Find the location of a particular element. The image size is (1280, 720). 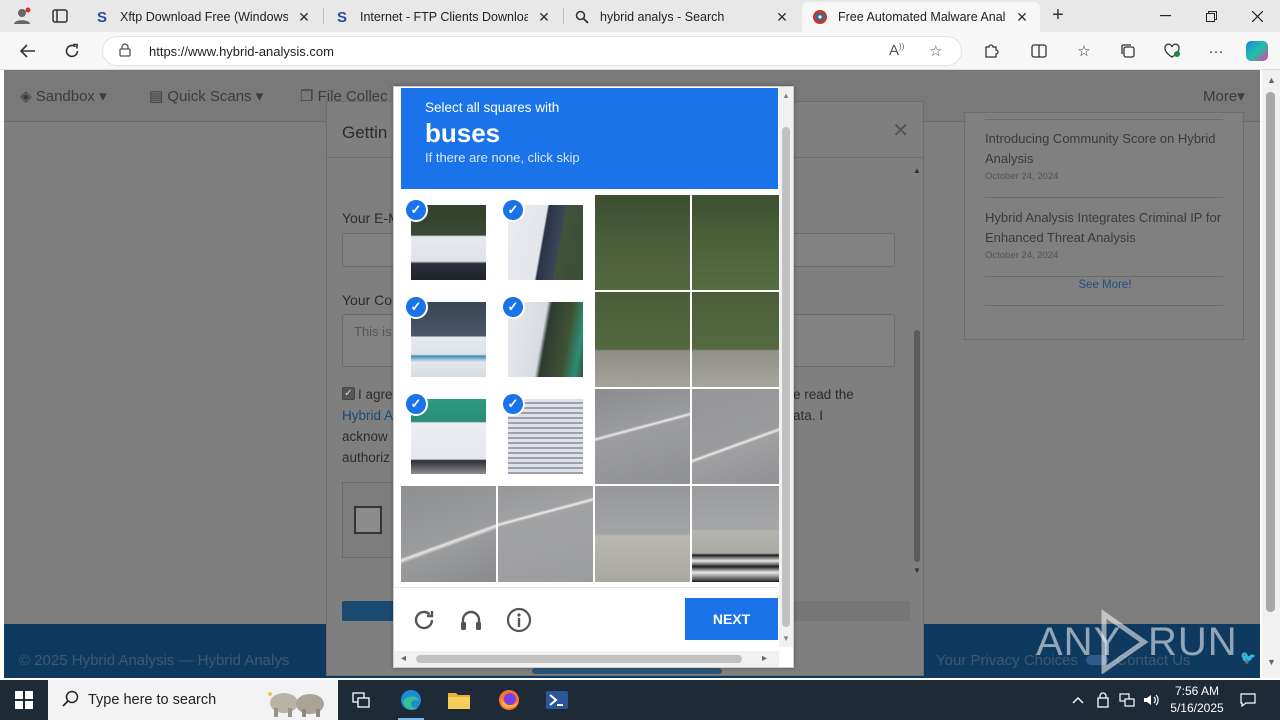

search-placeholder: Type here to search is located at coordinates (152, 700).